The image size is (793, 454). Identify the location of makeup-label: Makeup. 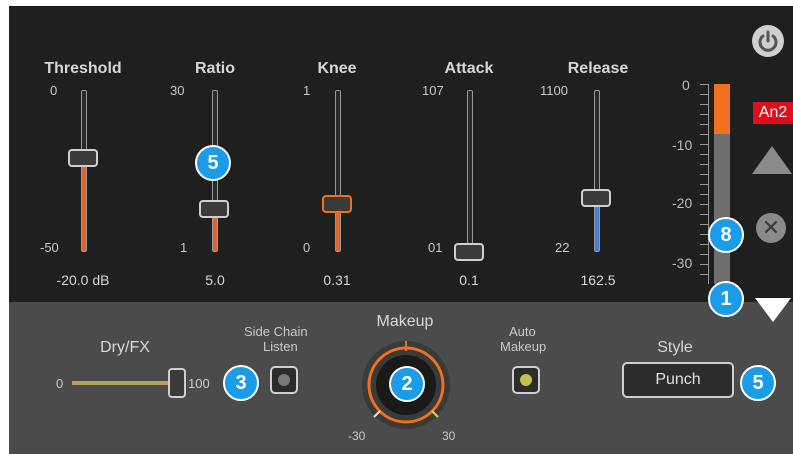
(405, 321).